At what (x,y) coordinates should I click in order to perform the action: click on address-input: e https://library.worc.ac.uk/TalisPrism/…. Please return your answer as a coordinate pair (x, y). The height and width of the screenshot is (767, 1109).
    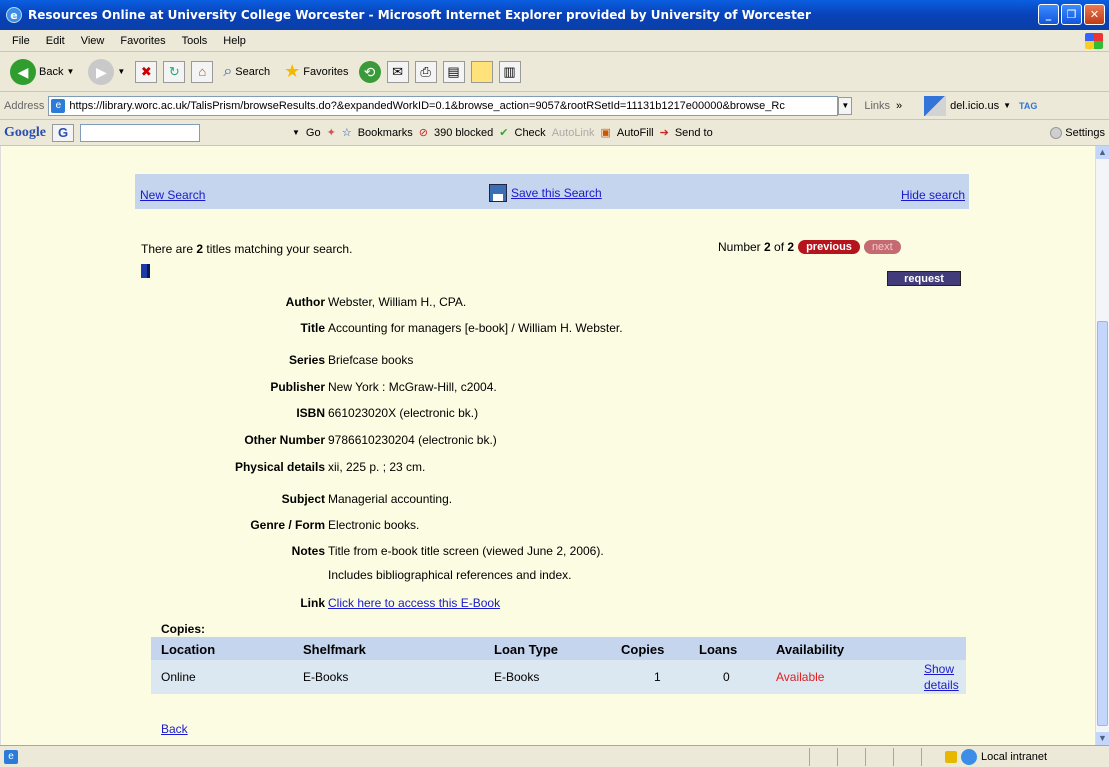
    Looking at the image, I should click on (443, 105).